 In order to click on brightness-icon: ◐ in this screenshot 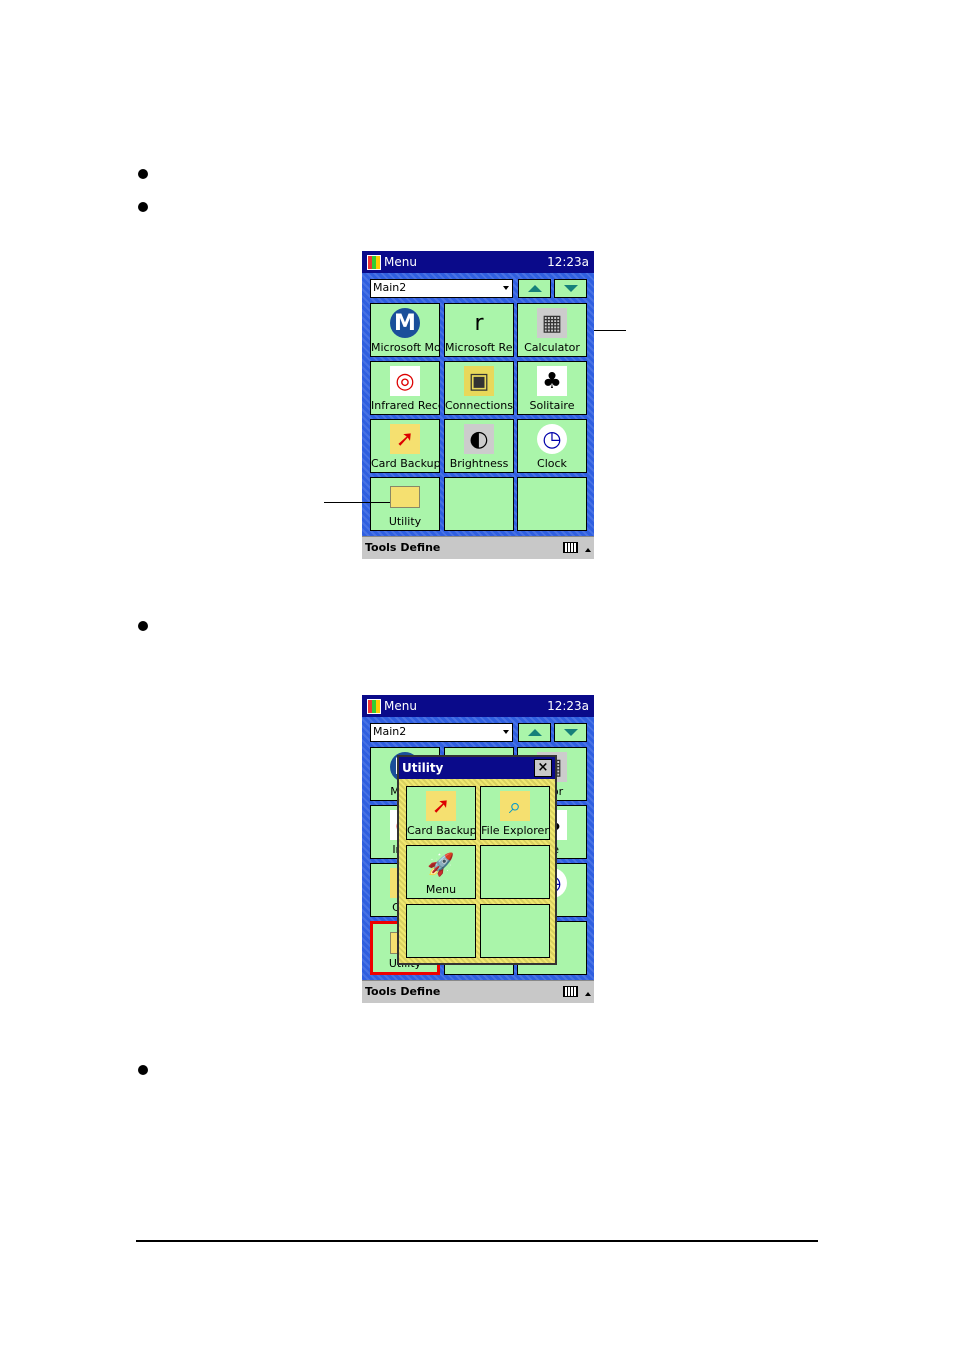, I will do `click(479, 439)`.